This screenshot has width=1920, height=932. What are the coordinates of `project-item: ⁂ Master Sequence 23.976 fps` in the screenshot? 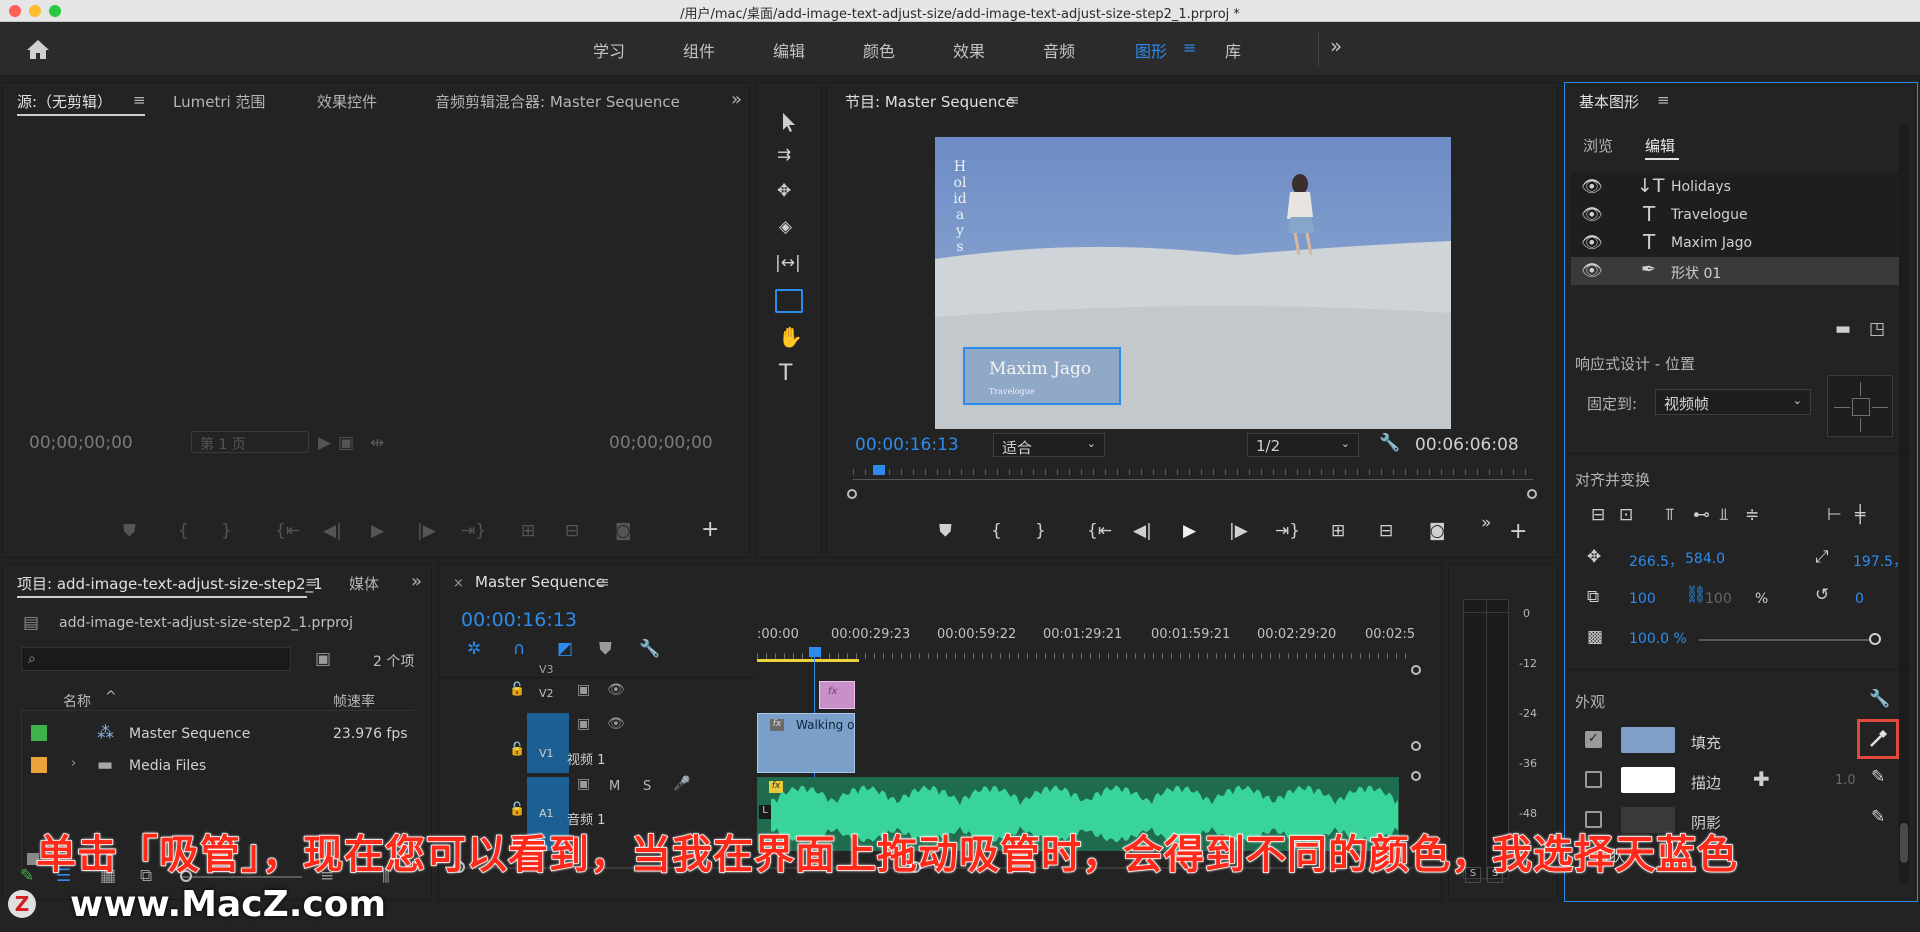 It's located at (218, 734).